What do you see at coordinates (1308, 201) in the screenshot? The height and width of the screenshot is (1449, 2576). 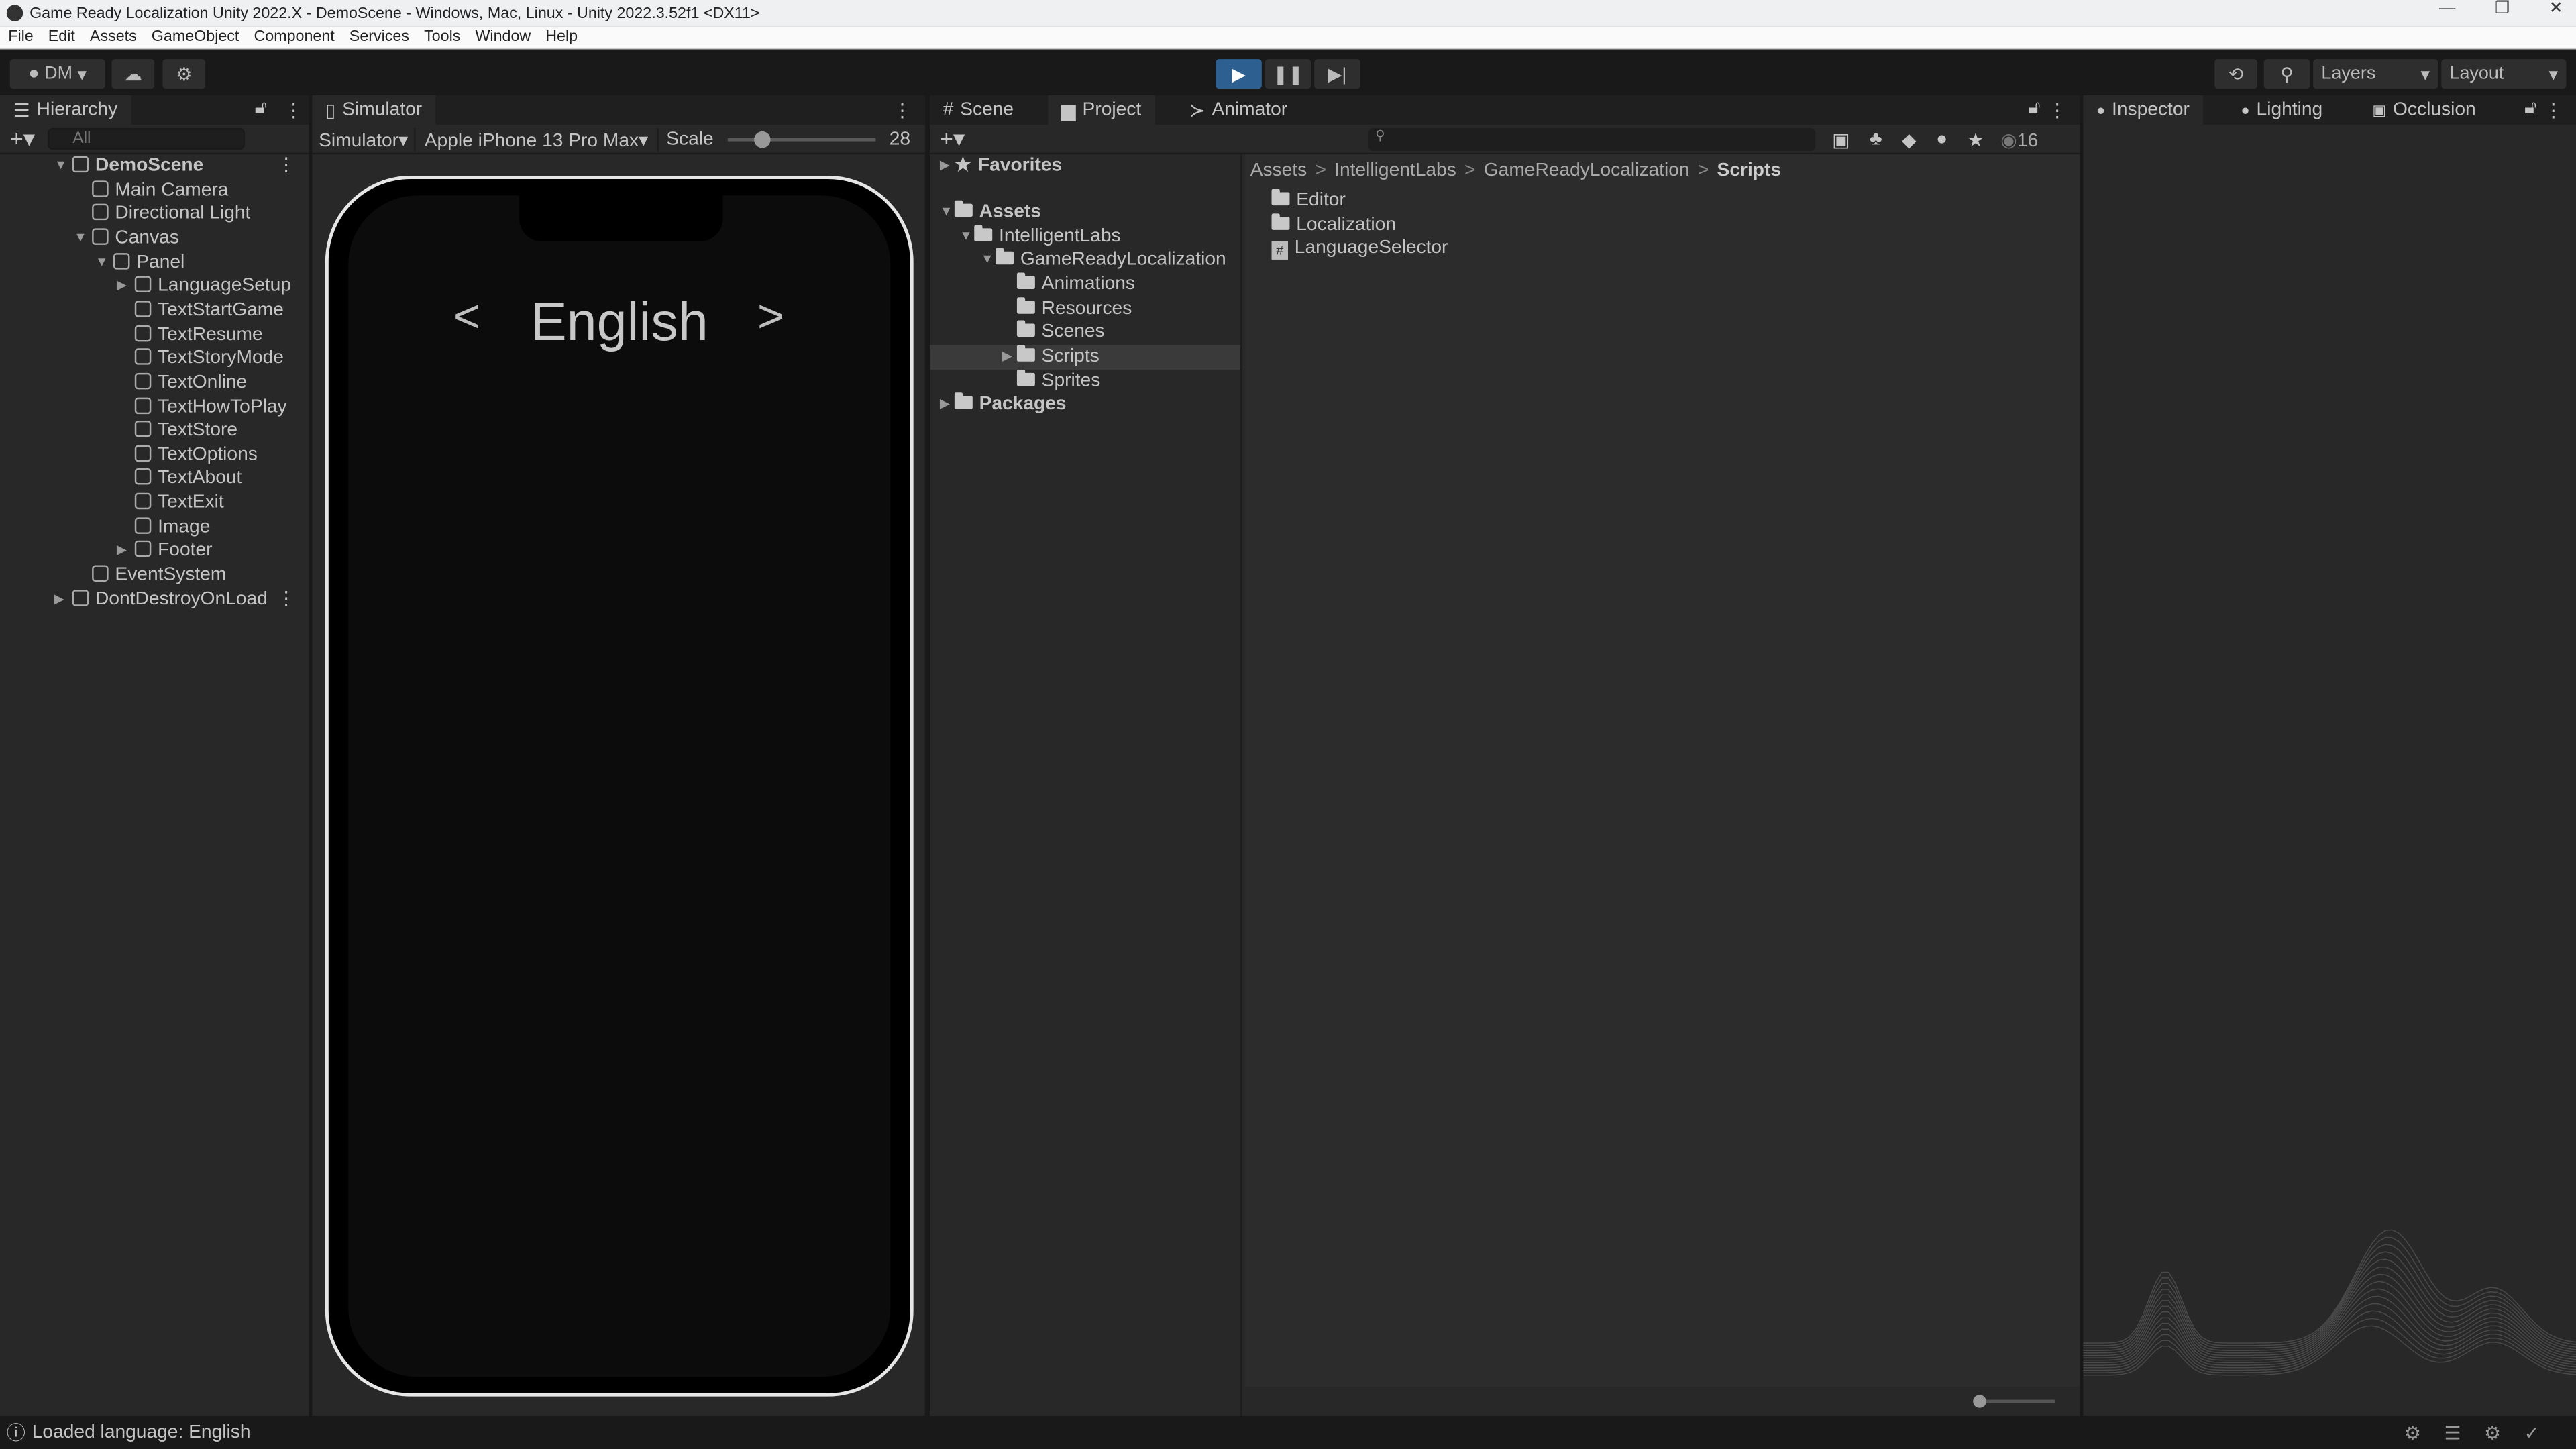 I see `project-file-item: Editor` at bounding box center [1308, 201].